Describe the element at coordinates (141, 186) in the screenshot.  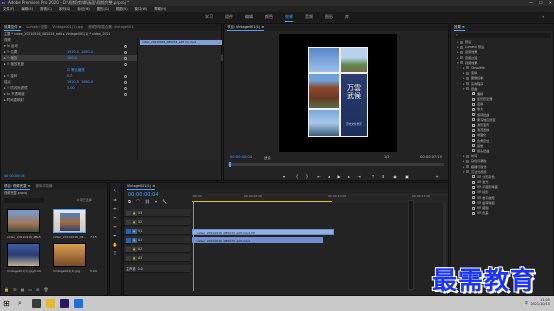
I see `tab-sequence: Vintage001(1) ≡` at that location.